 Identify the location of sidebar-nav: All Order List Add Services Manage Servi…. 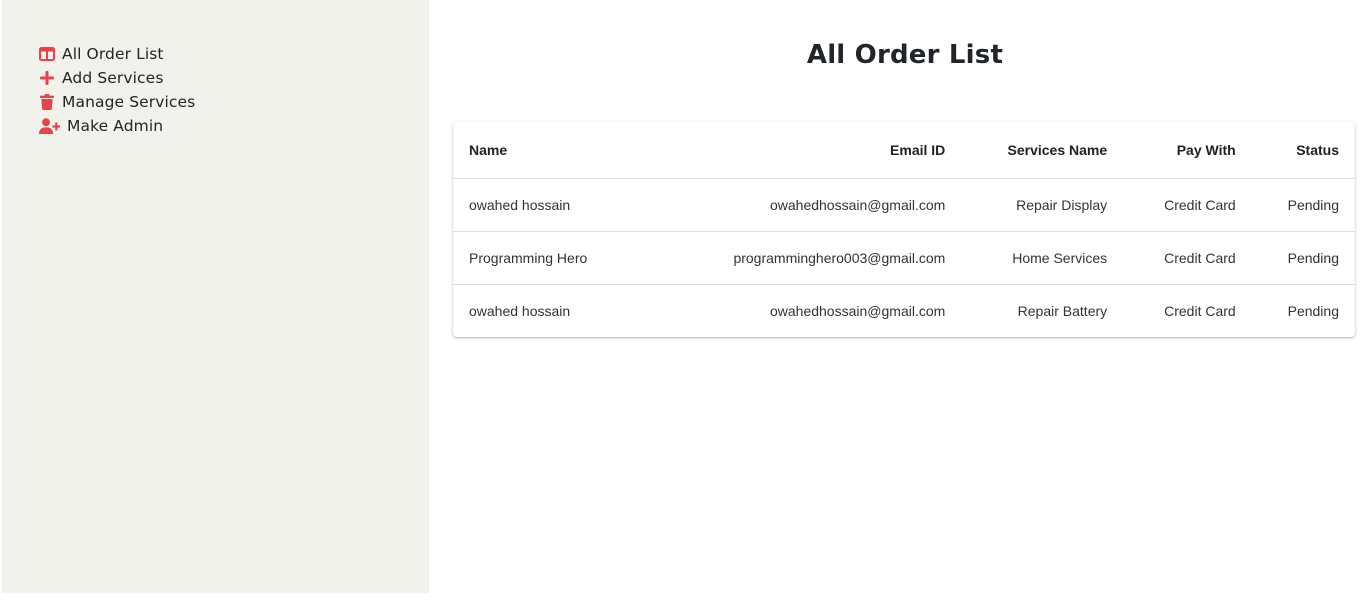
(116, 90).